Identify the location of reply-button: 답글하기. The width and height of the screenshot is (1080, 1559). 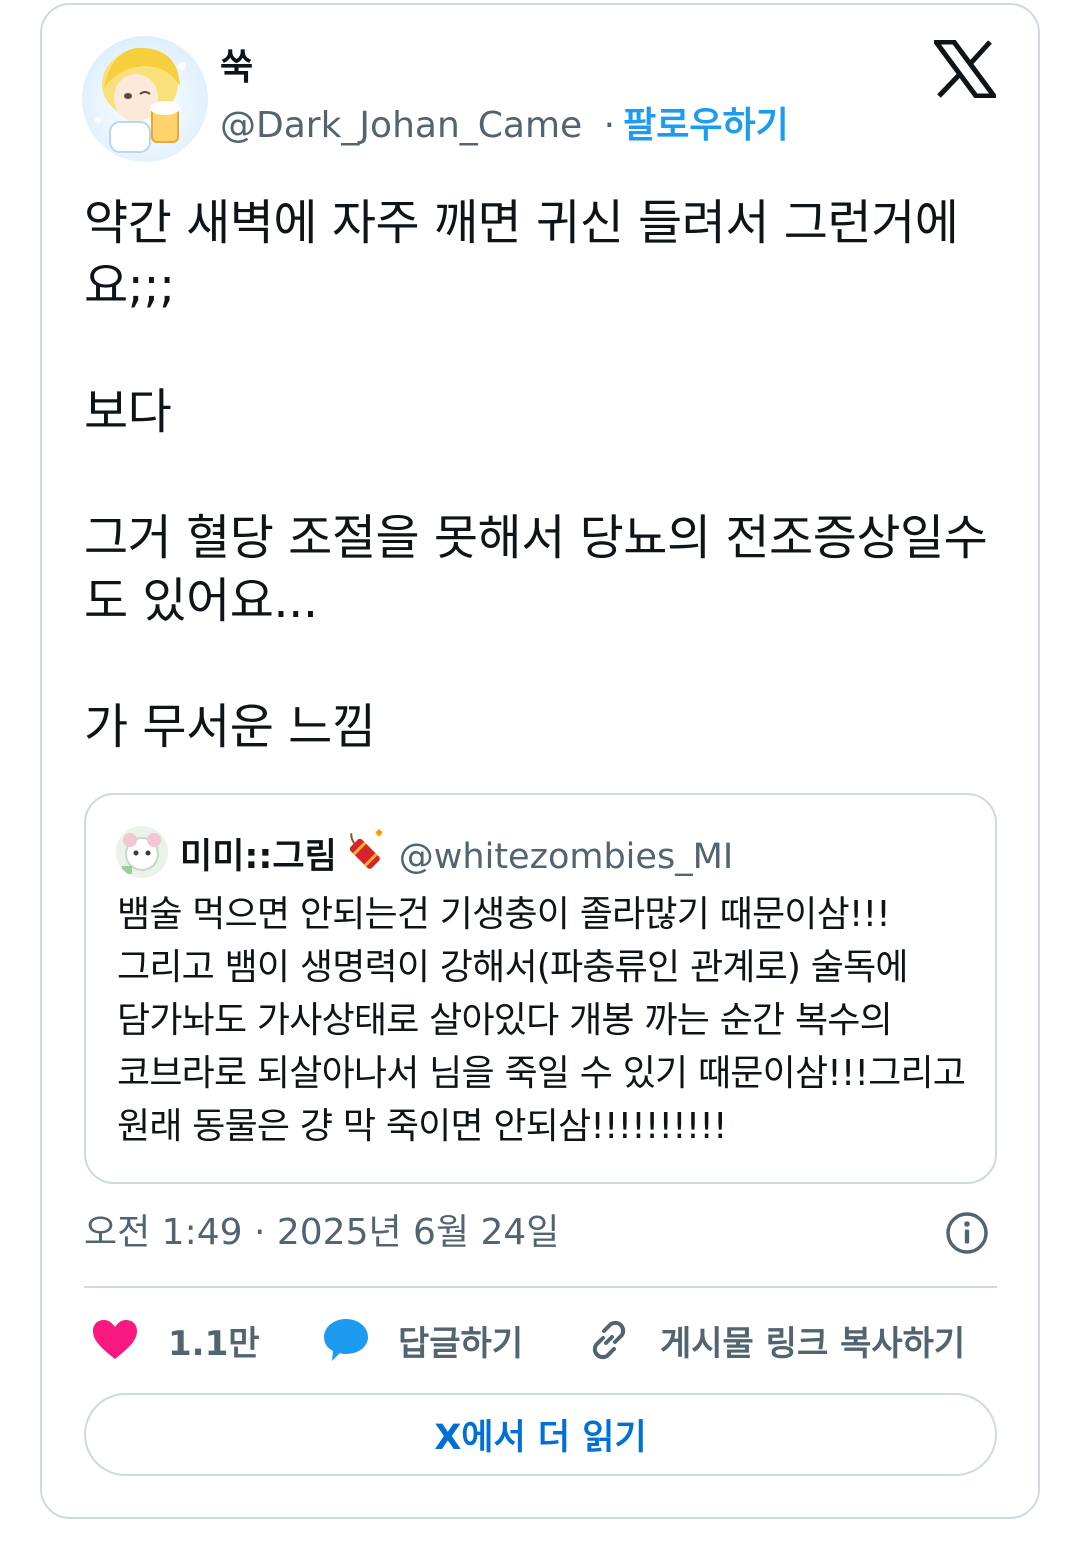
(422, 1340).